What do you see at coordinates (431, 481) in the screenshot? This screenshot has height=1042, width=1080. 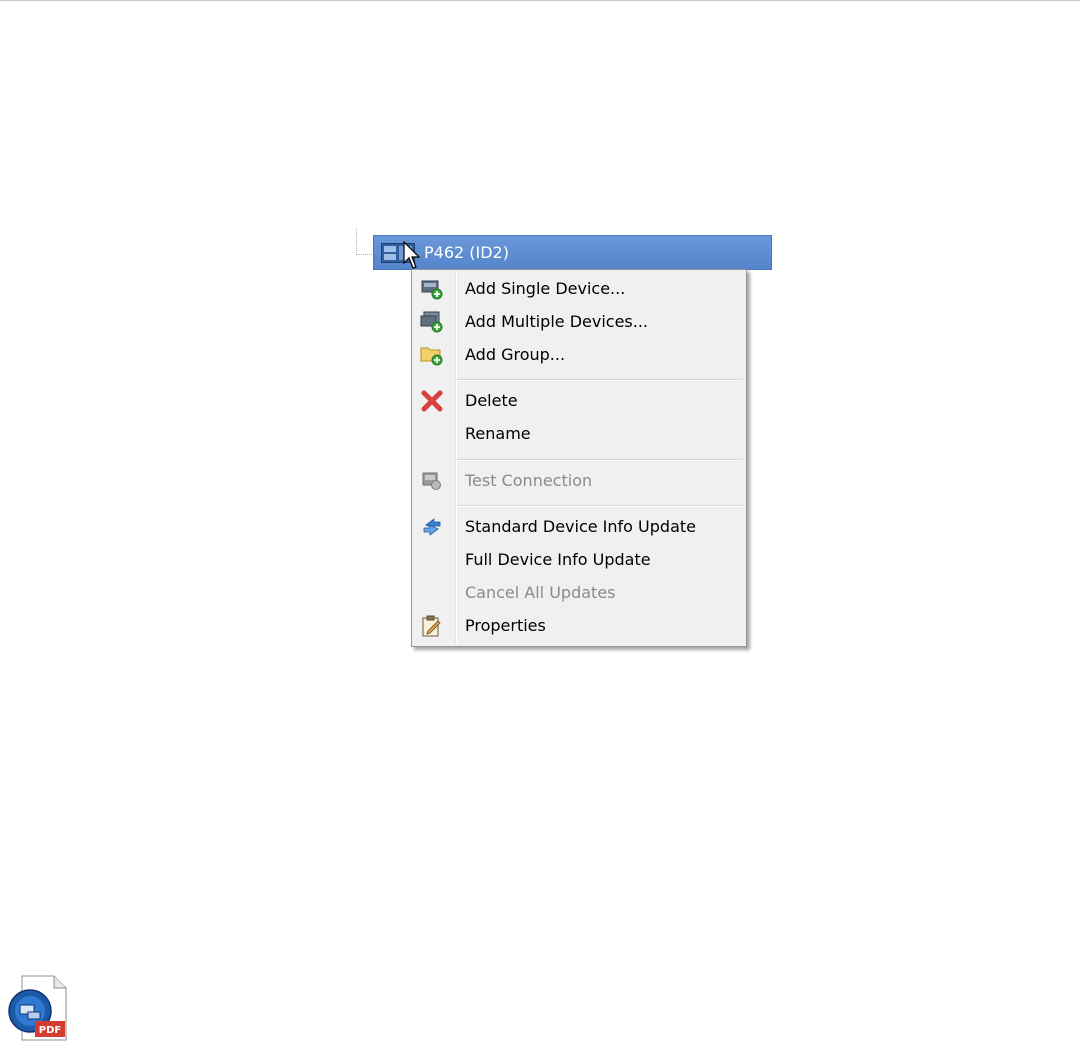 I see `test-connection-icon` at bounding box center [431, 481].